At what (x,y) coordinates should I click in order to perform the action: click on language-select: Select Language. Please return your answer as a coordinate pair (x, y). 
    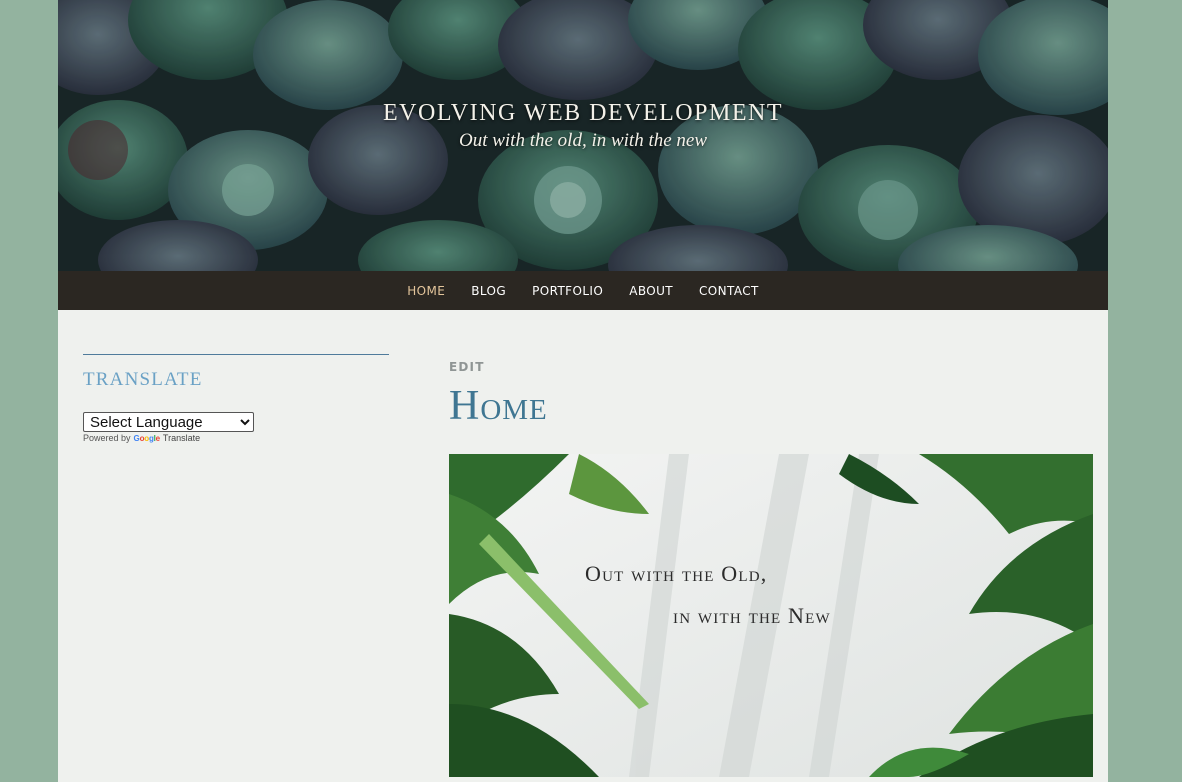
    Looking at the image, I should click on (168, 422).